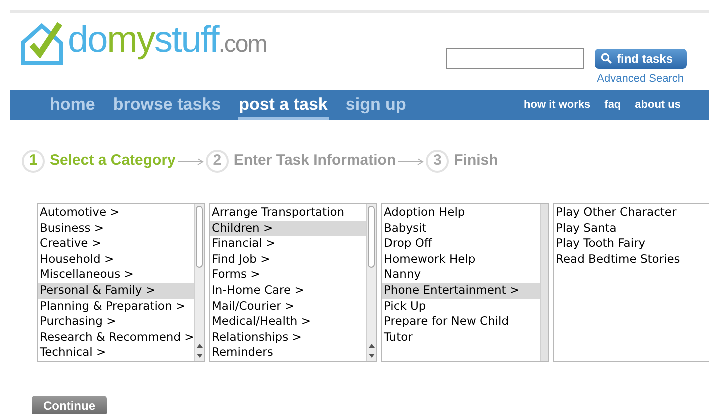 The image size is (709, 414). I want to click on list-option: Prepare for New Child, so click(461, 322).